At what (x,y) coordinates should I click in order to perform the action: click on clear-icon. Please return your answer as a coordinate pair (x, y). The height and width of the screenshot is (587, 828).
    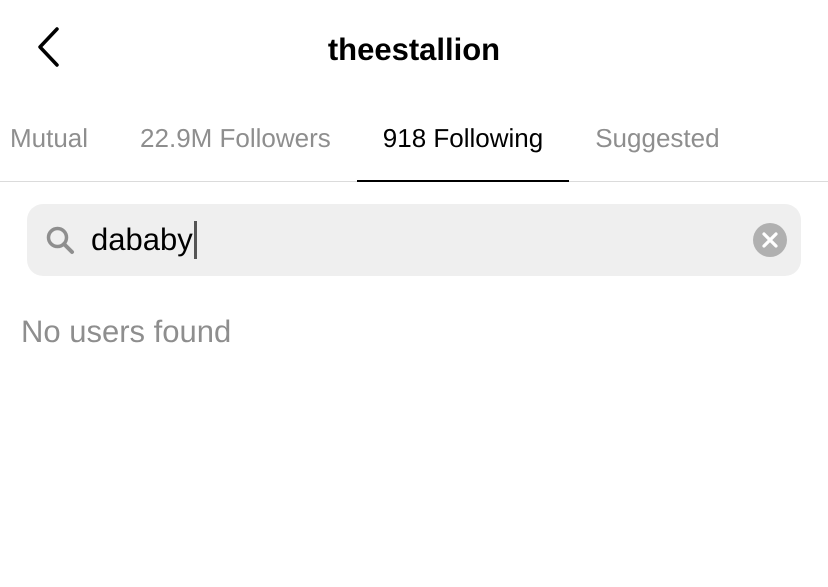
    Looking at the image, I should click on (770, 240).